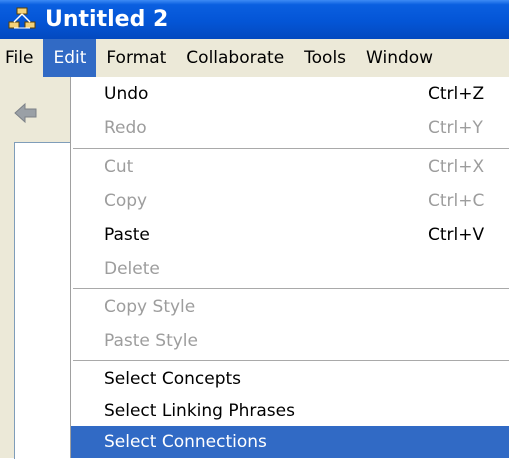 The height and width of the screenshot is (459, 509). I want to click on title-bar: Untitled 2, so click(254, 19).